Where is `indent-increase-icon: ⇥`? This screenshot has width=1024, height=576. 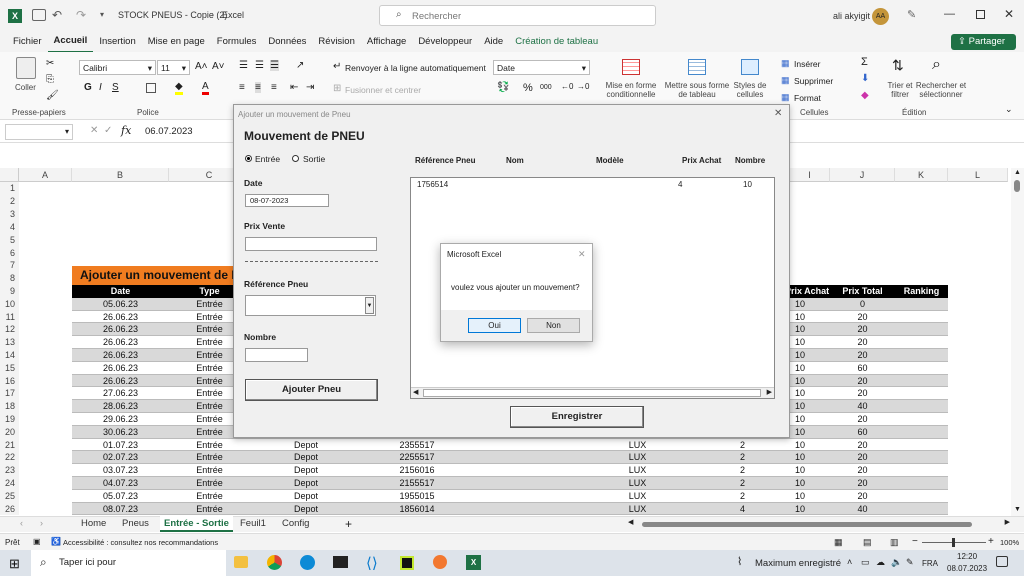 indent-increase-icon: ⇥ is located at coordinates (310, 87).